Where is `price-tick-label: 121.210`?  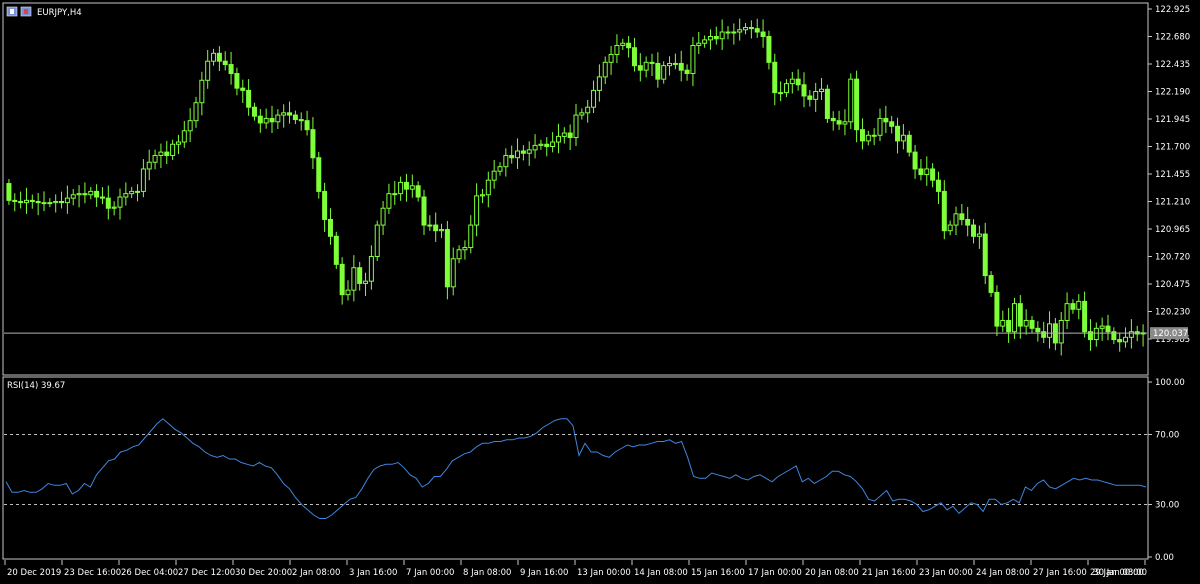 price-tick-label: 121.210 is located at coordinates (1172, 203).